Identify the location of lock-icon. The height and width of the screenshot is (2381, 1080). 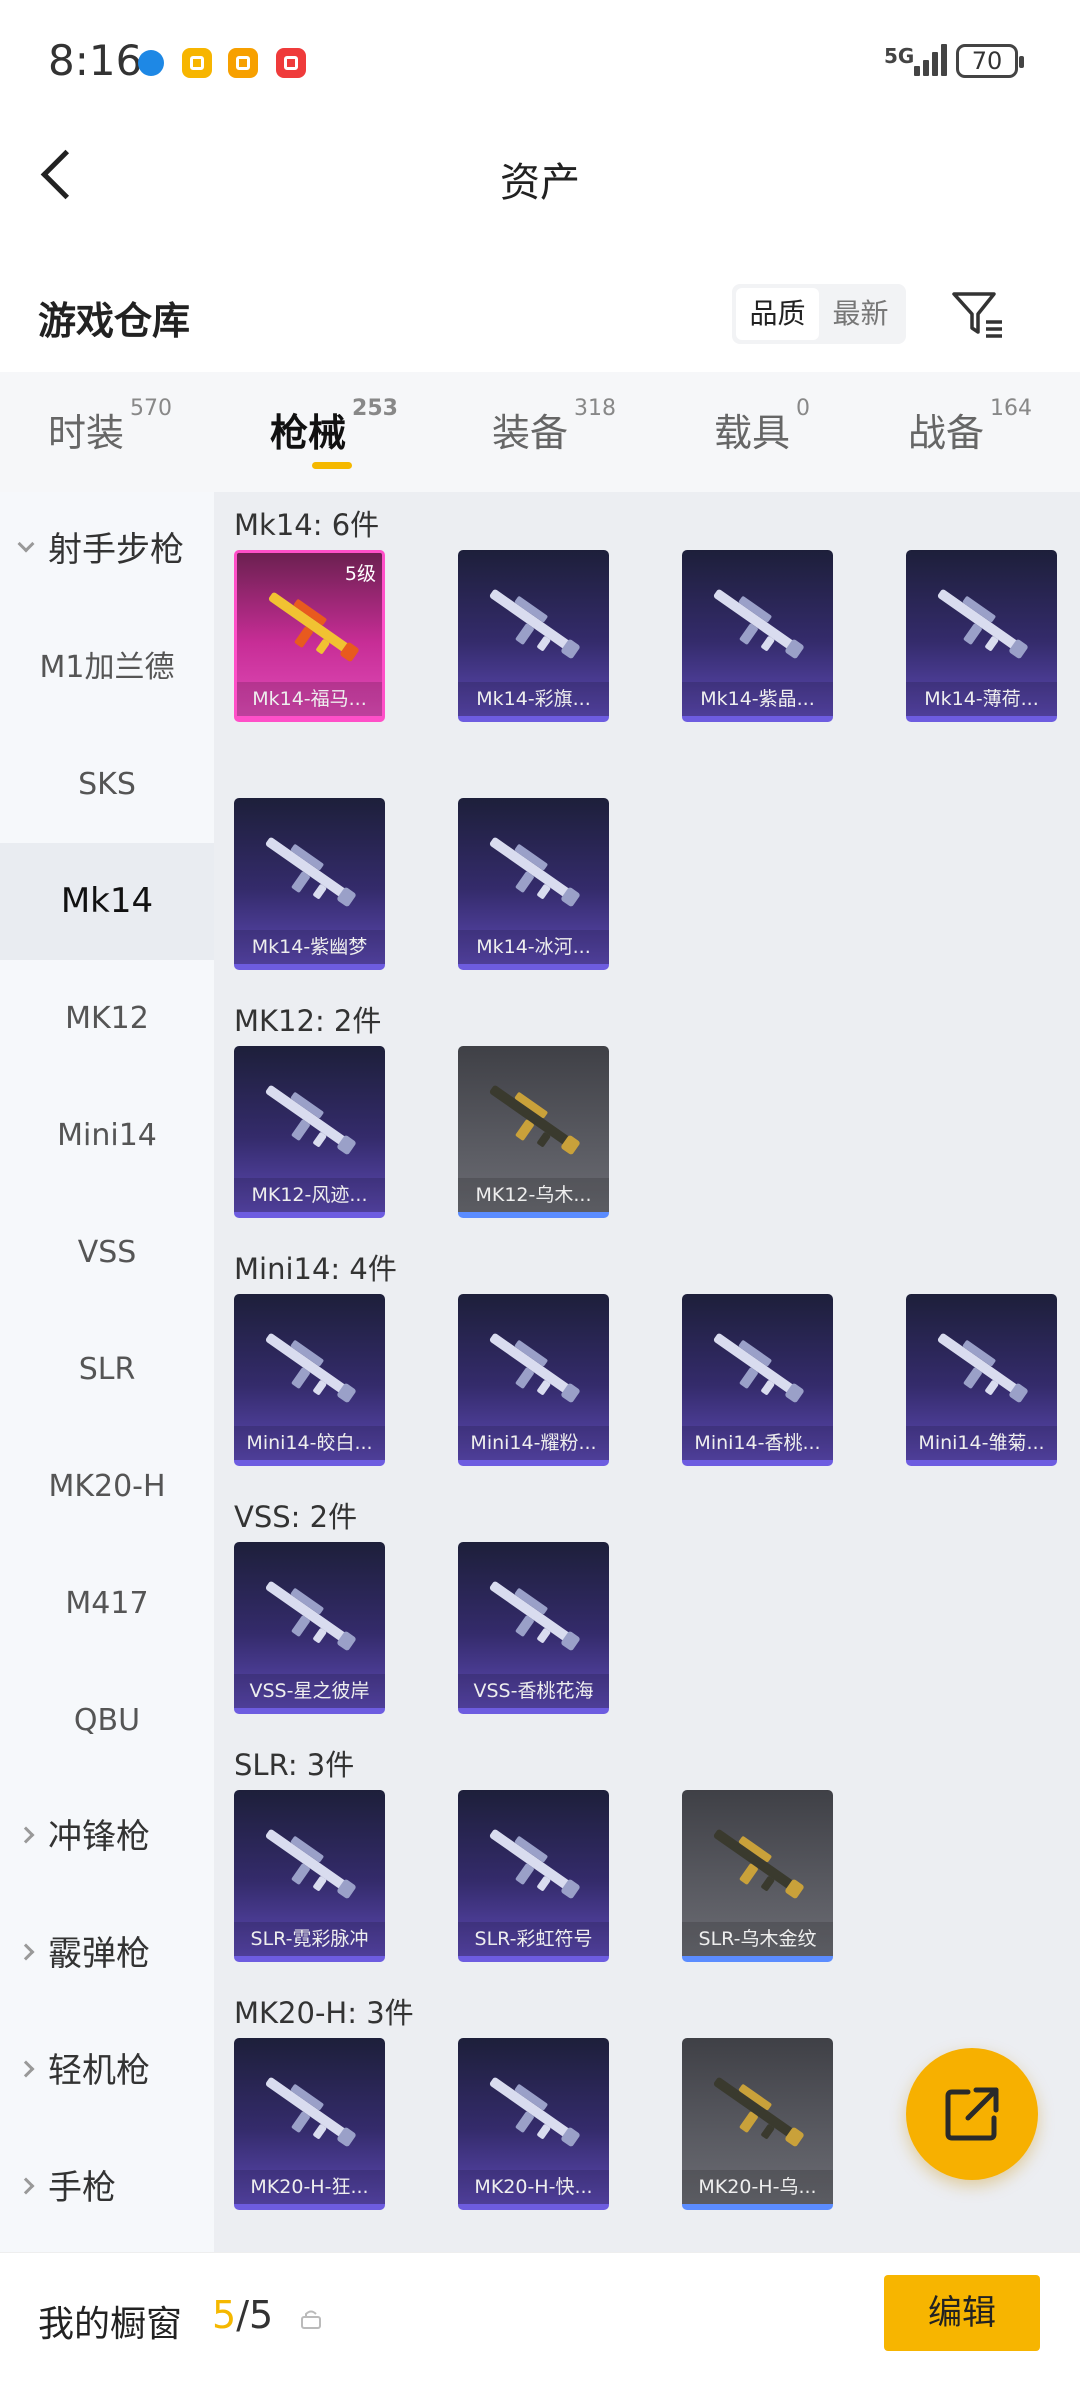
(311, 2319).